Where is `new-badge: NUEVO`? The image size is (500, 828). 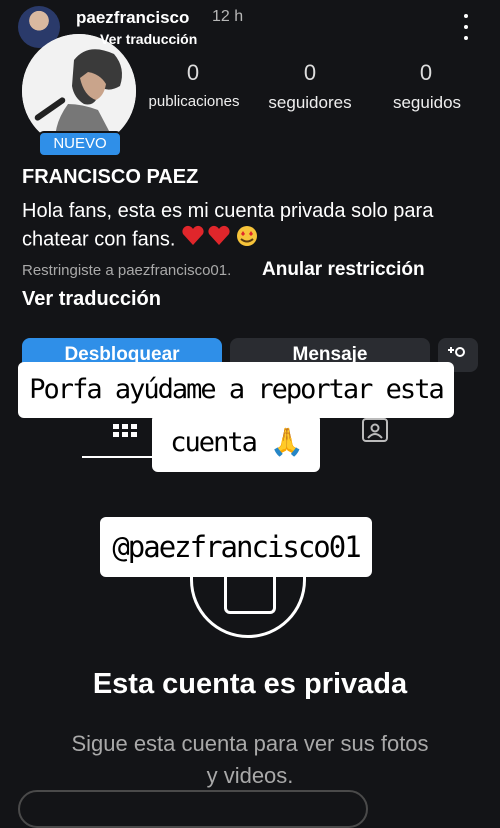 new-badge: NUEVO is located at coordinates (80, 144).